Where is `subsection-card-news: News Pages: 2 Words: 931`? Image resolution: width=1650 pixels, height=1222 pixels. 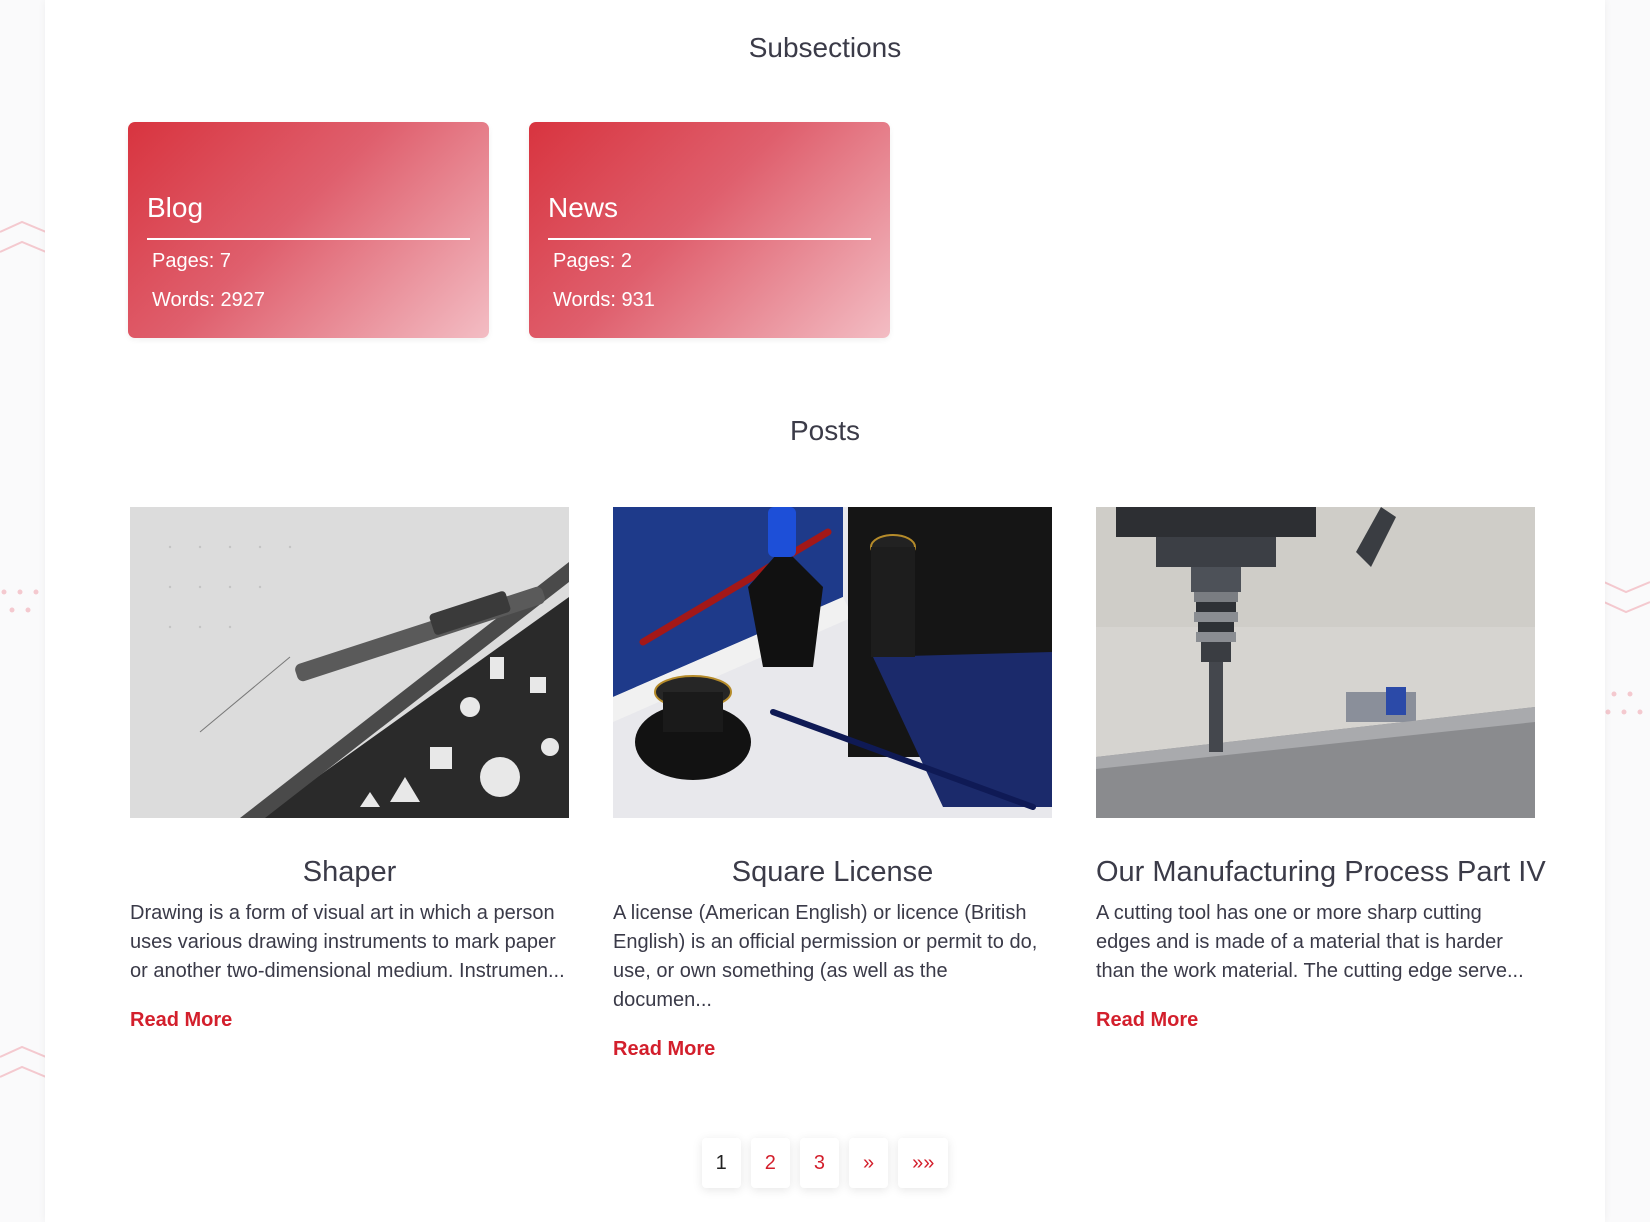
subsection-card-news: News Pages: 2 Words: 931 is located at coordinates (709, 230).